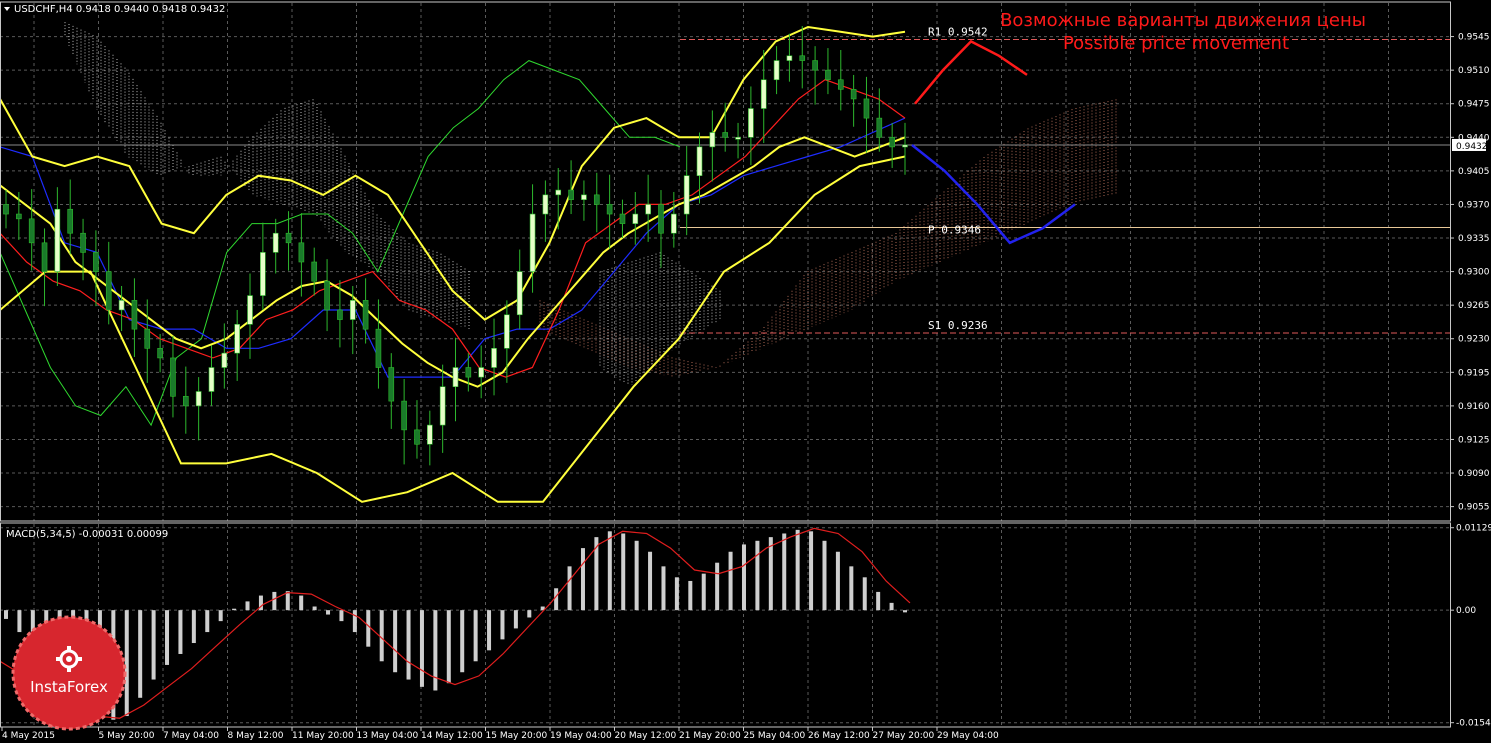 The width and height of the screenshot is (1491, 743). What do you see at coordinates (581, 736) in the screenshot?
I see `x-tick-label: 19 May 04:00` at bounding box center [581, 736].